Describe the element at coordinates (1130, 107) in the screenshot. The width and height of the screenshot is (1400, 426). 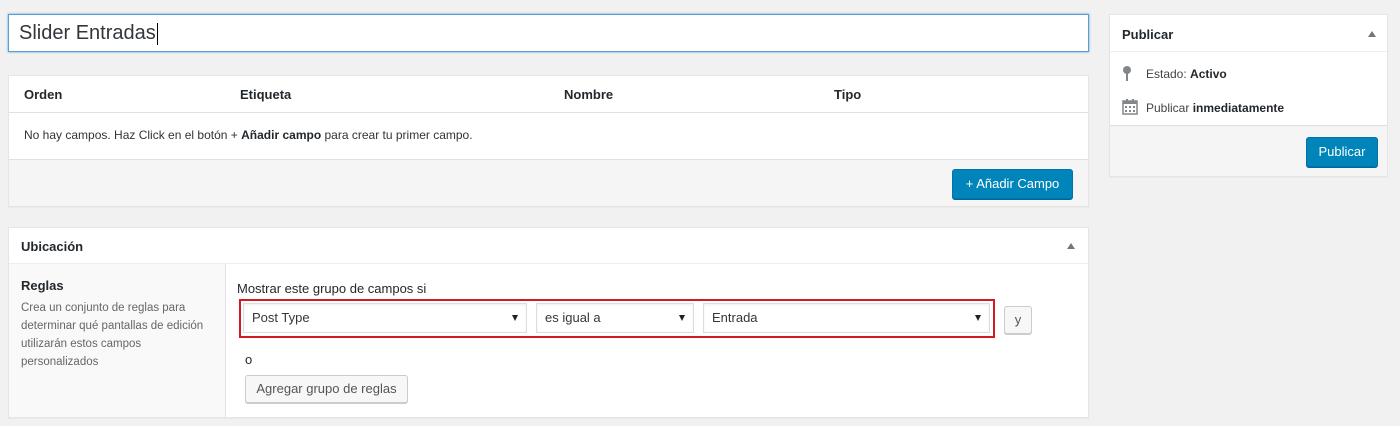
I see `calendar-icon` at that location.